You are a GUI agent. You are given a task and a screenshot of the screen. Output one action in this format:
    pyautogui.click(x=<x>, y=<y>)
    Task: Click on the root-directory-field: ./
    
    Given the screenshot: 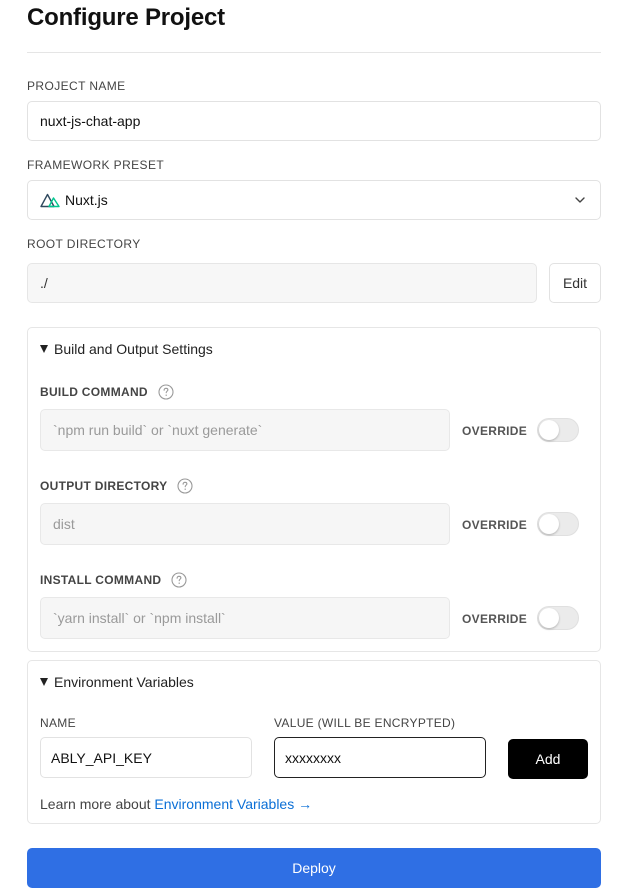 What is the action you would take?
    pyautogui.click(x=282, y=283)
    